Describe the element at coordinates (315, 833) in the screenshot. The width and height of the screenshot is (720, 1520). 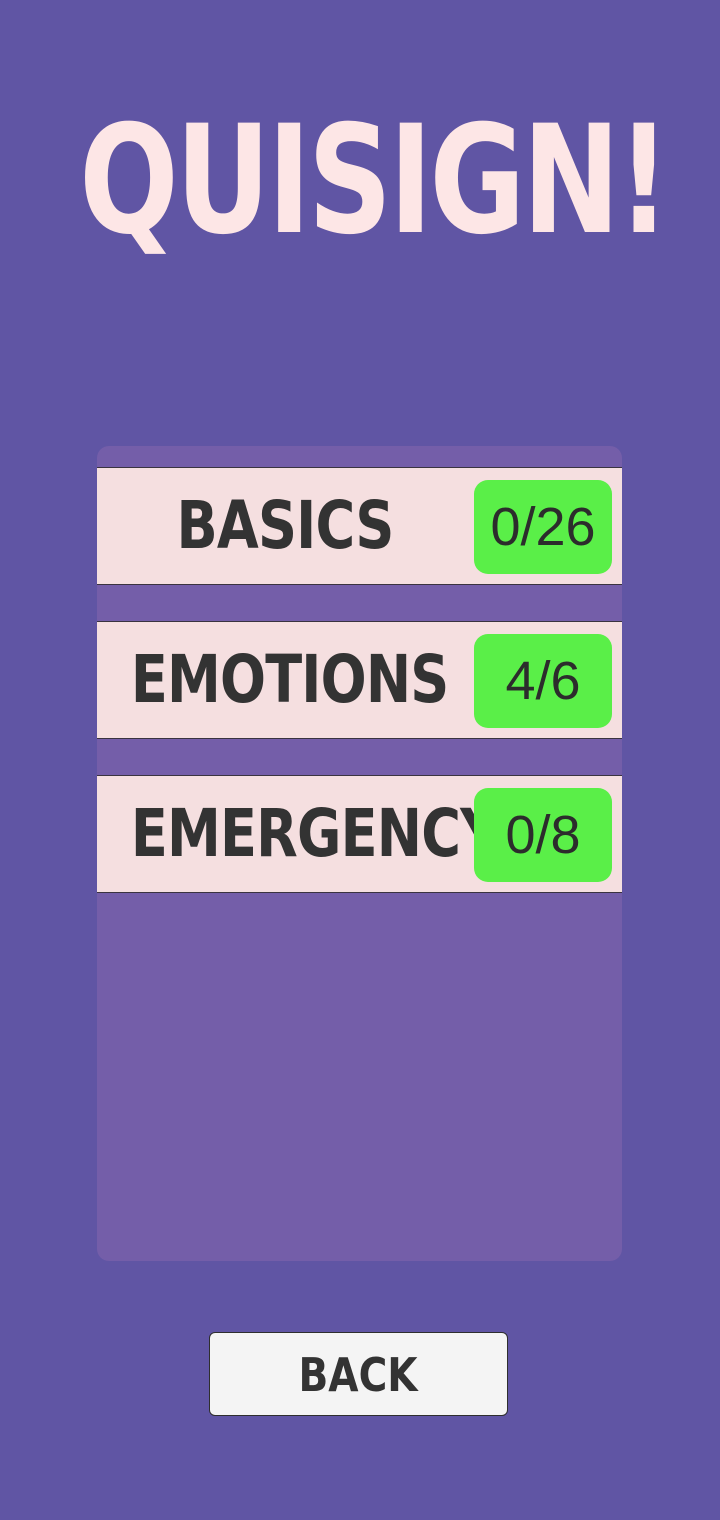
I see `category-label: EMERGENCY` at that location.